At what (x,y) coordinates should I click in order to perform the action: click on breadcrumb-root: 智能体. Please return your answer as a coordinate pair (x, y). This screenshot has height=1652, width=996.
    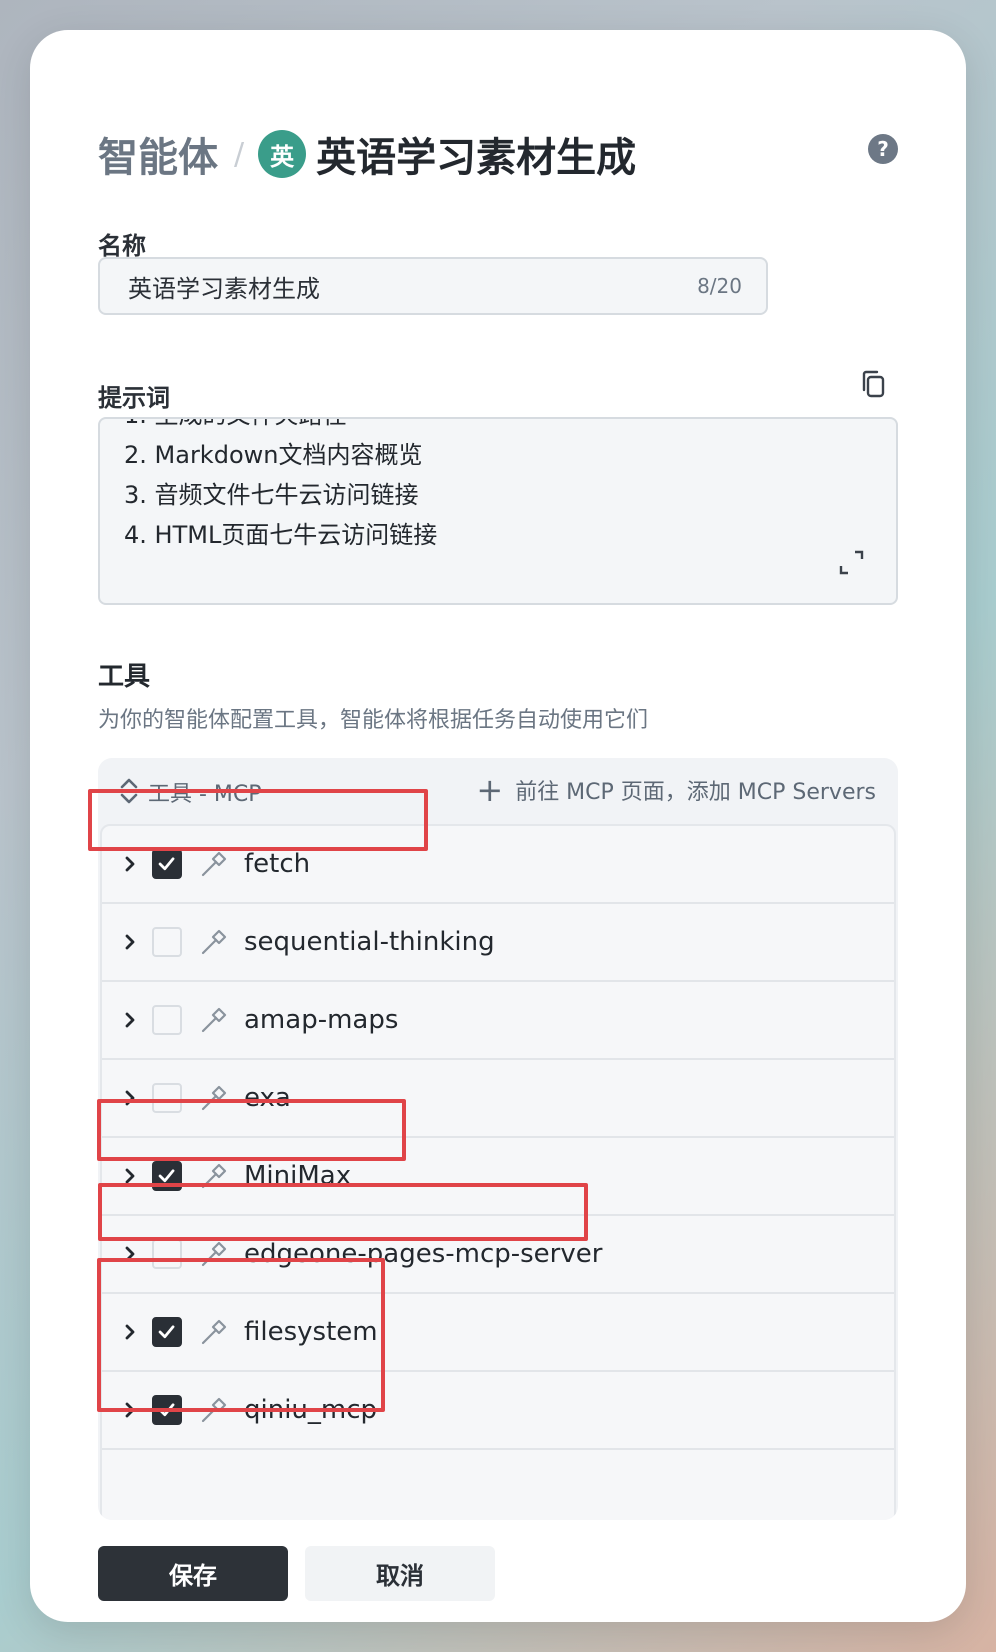
    Looking at the image, I should click on (158, 154).